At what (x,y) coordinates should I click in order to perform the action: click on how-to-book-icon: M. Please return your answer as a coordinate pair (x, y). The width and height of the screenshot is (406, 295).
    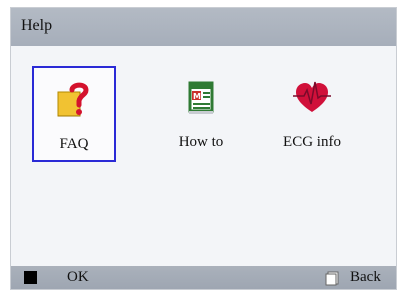
    Looking at the image, I should click on (201, 97).